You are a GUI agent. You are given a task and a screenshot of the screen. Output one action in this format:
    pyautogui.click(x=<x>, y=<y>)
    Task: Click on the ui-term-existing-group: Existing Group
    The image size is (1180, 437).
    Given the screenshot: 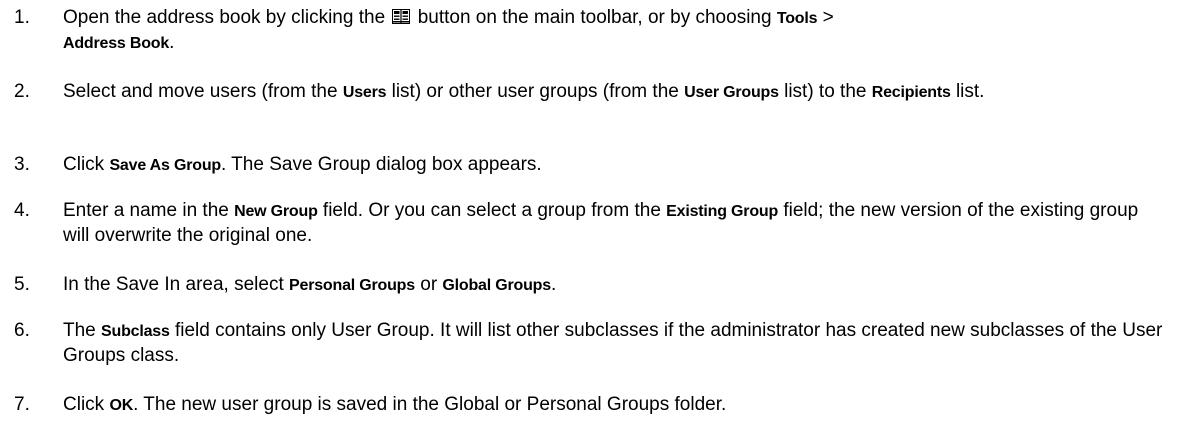 What is the action you would take?
    pyautogui.click(x=722, y=211)
    